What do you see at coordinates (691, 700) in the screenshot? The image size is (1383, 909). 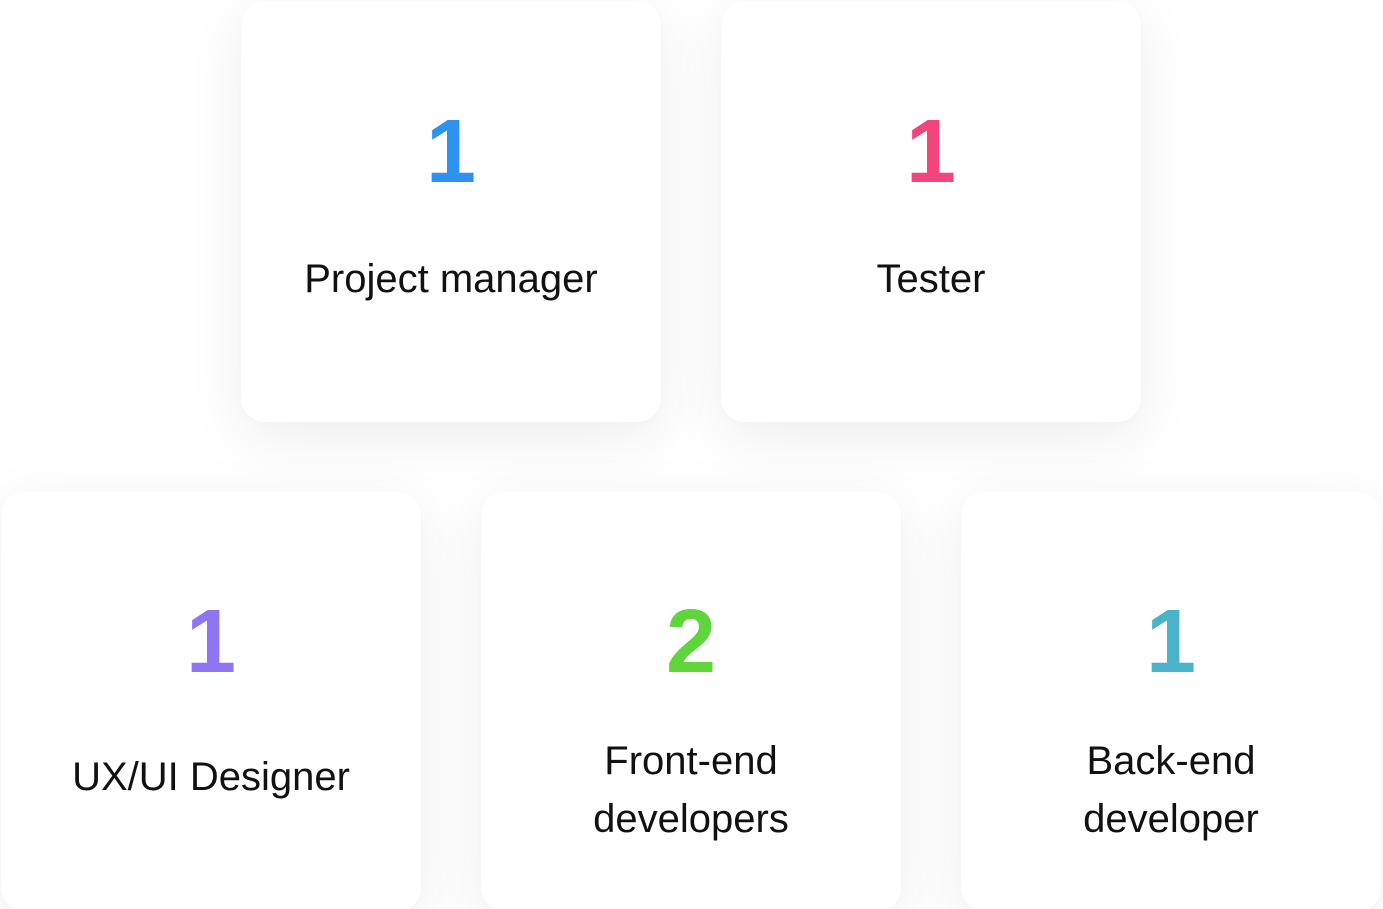 I see `team-card-front-end-developers: 2 Front-end developers` at bounding box center [691, 700].